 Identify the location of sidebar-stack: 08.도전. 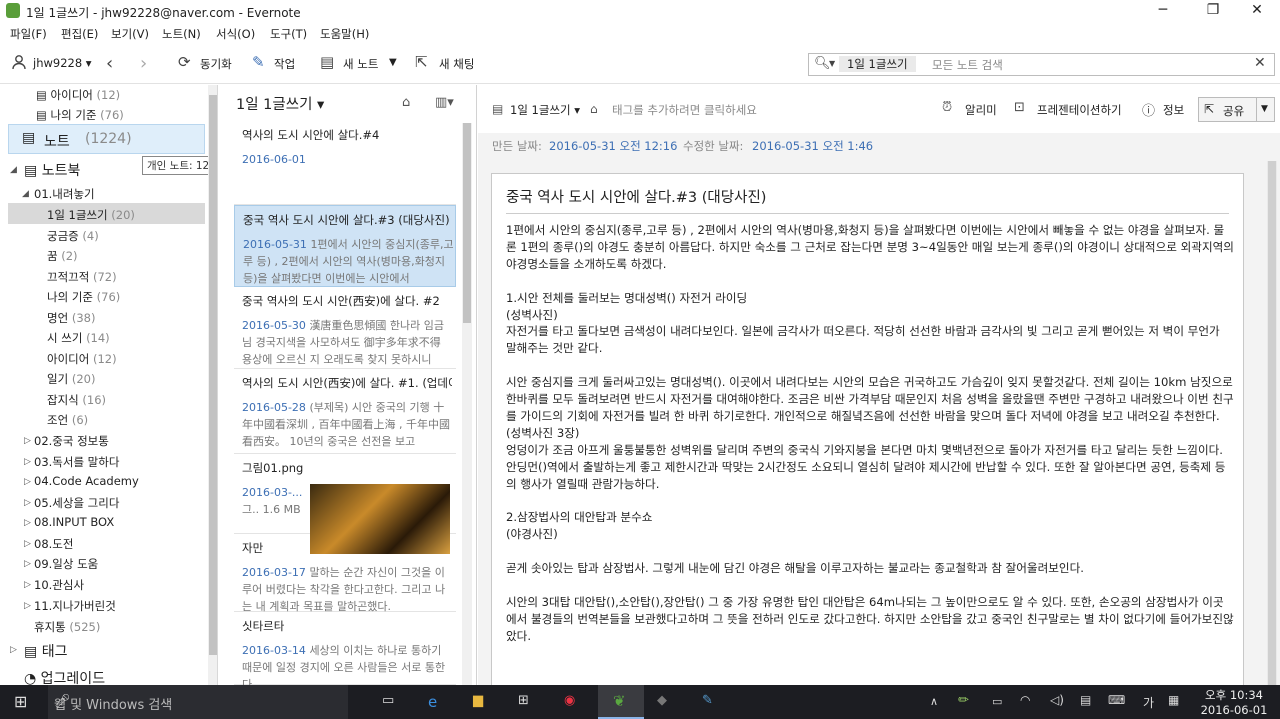
(53, 544).